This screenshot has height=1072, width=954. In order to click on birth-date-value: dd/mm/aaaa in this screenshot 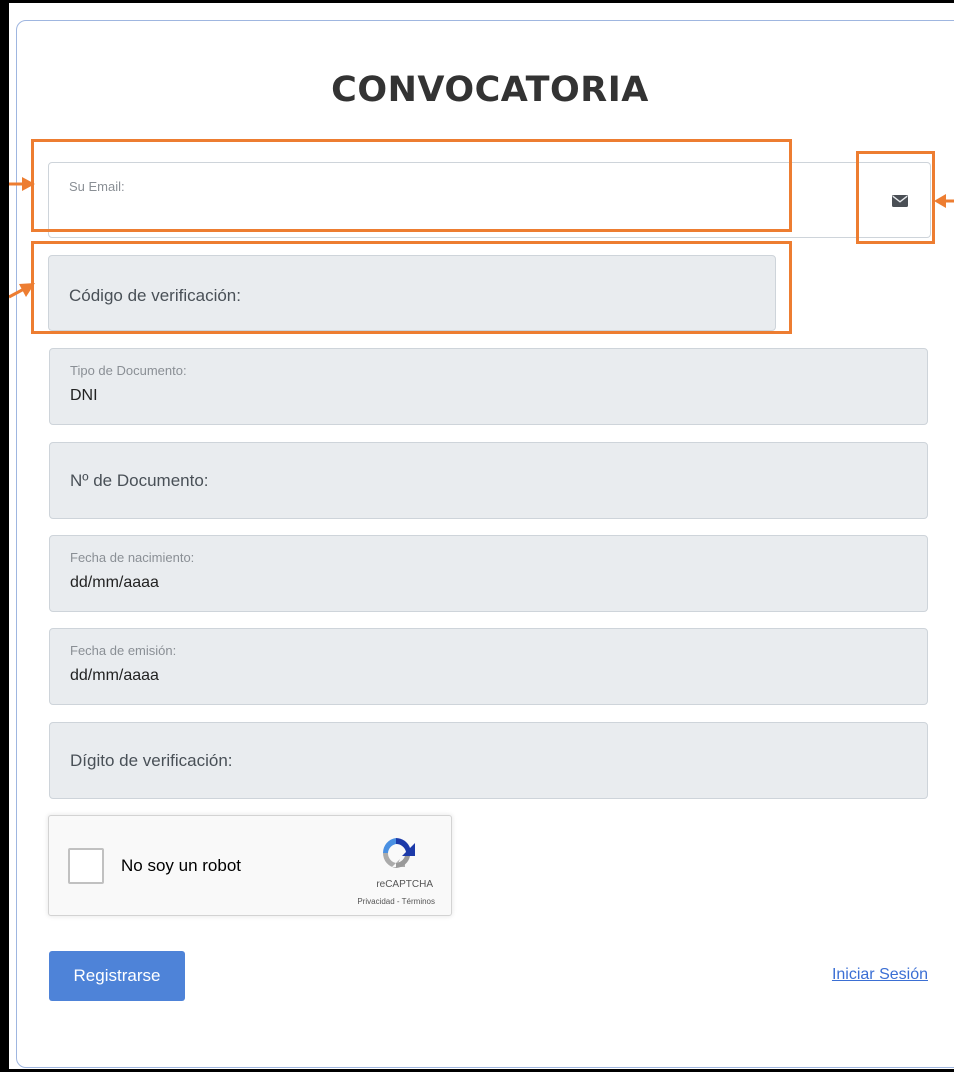, I will do `click(114, 582)`.